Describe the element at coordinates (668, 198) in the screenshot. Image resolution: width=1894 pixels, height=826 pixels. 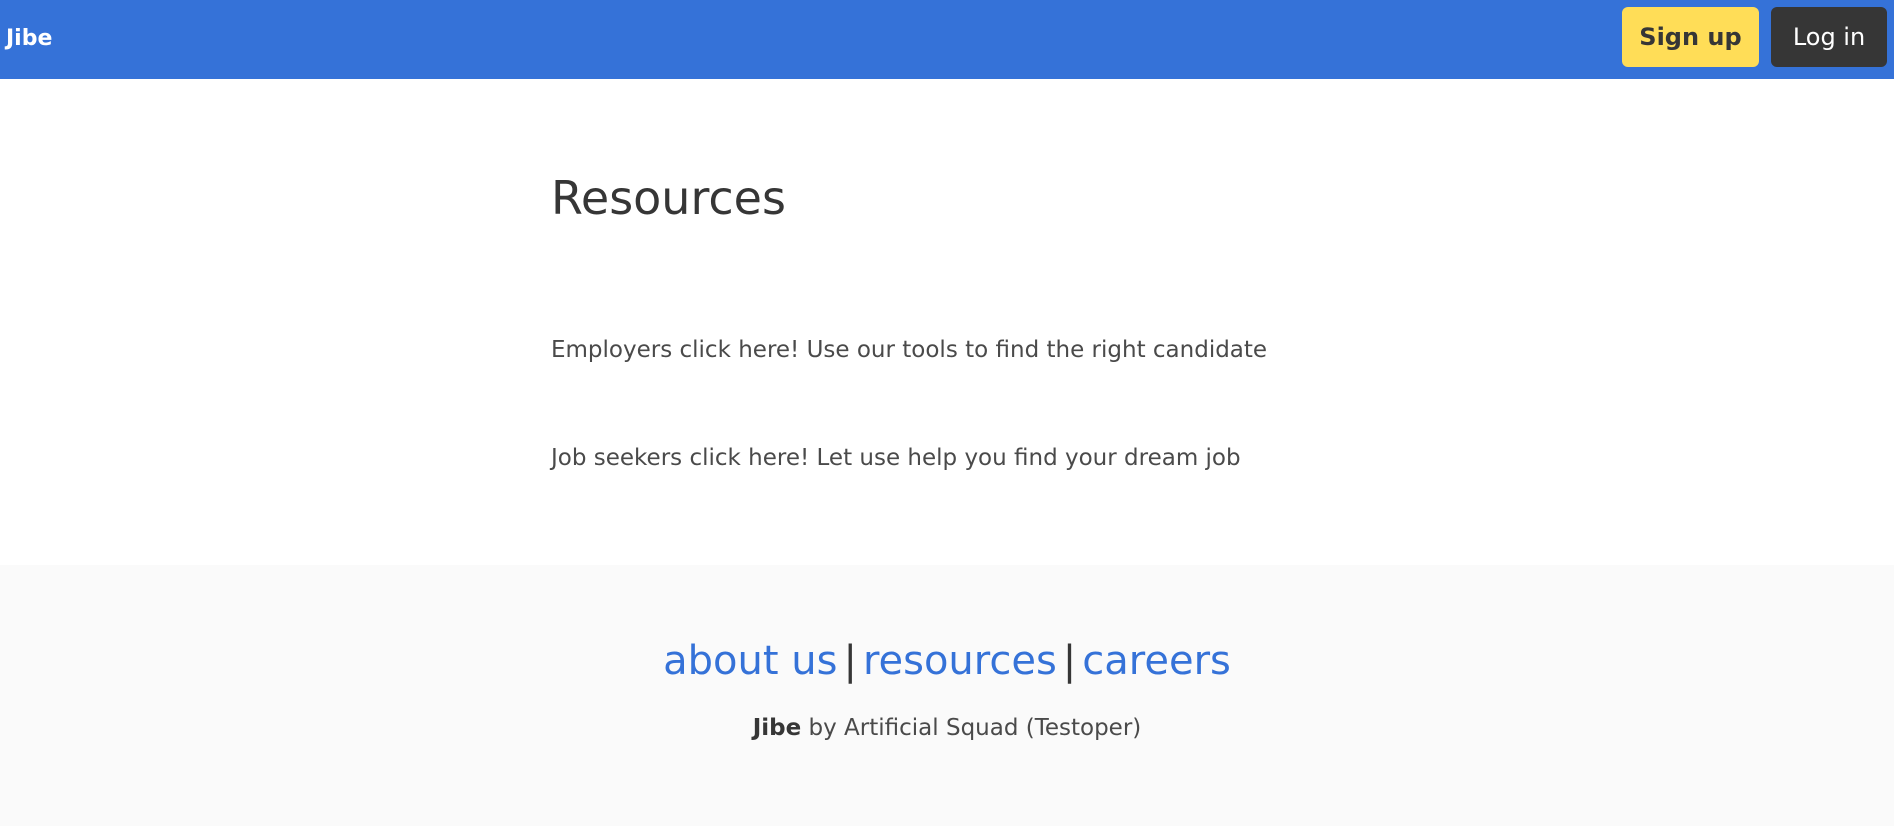
I see `page-title: Resources` at that location.